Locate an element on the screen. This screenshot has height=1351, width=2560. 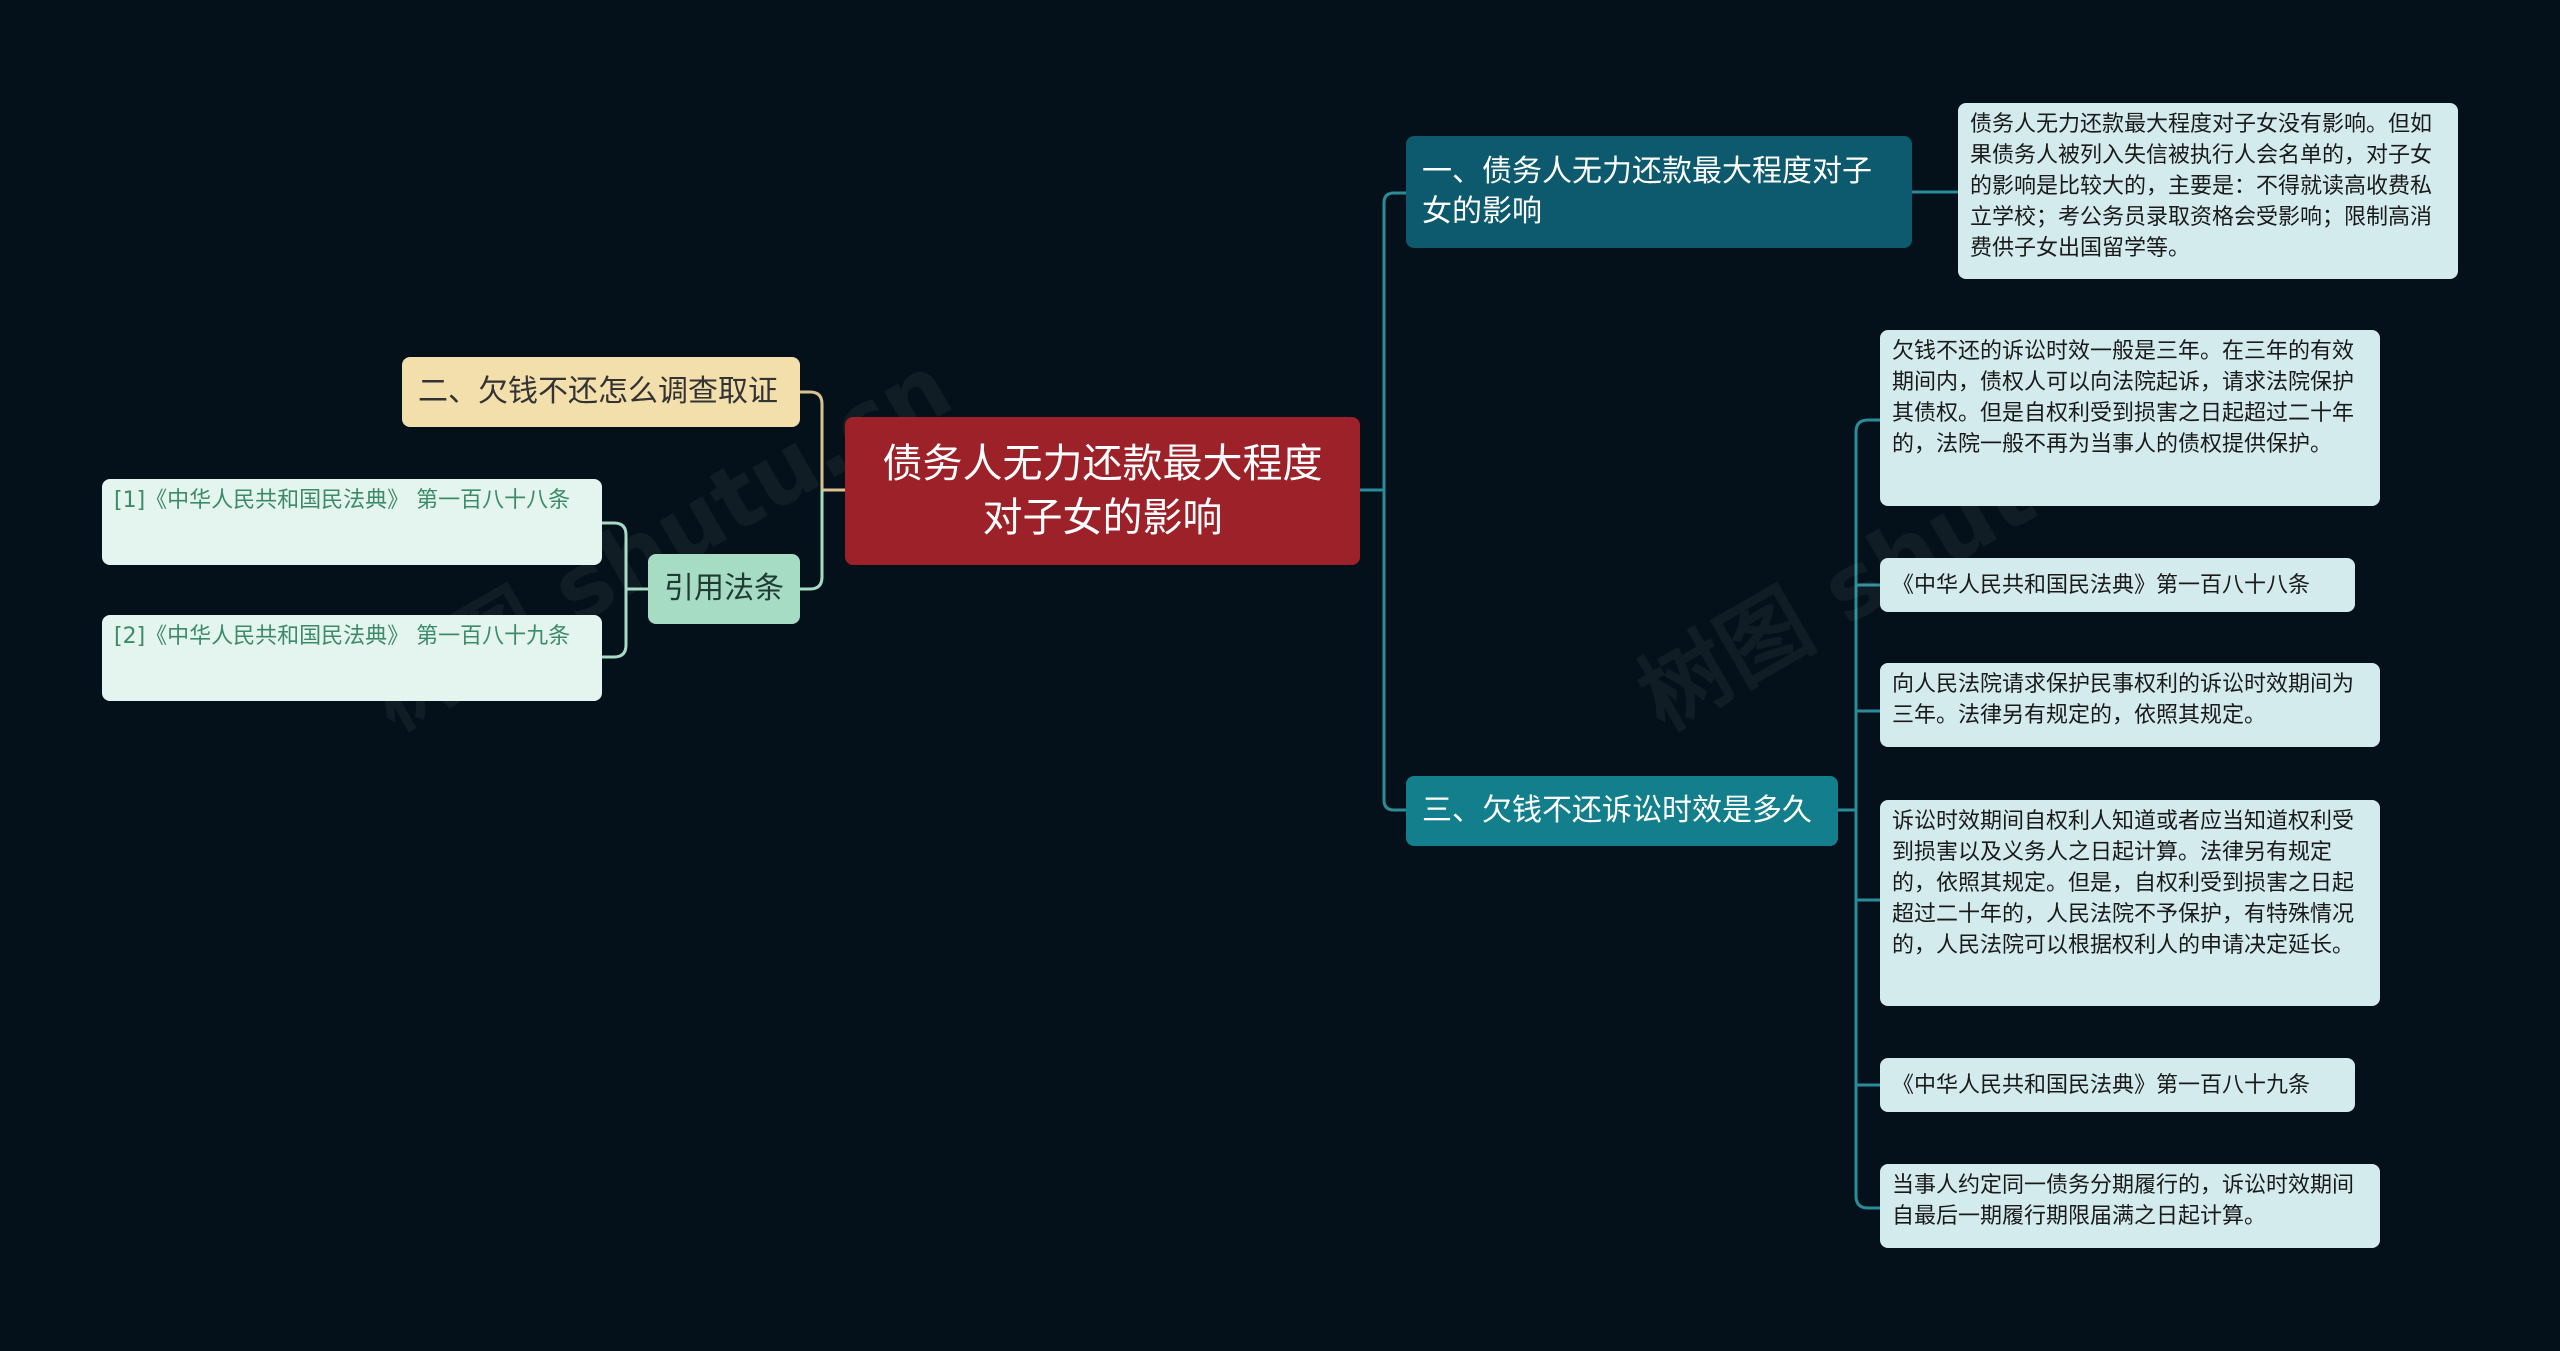
branch-3-detail-5-text: 《中华人民共和国民法典》第一百八十九条 is located at coordinates (2101, 1085).